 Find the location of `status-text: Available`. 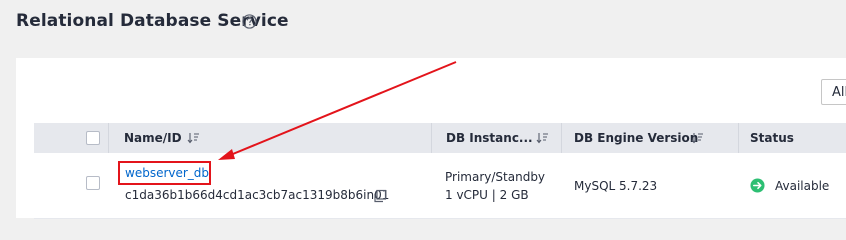

status-text: Available is located at coordinates (802, 186).